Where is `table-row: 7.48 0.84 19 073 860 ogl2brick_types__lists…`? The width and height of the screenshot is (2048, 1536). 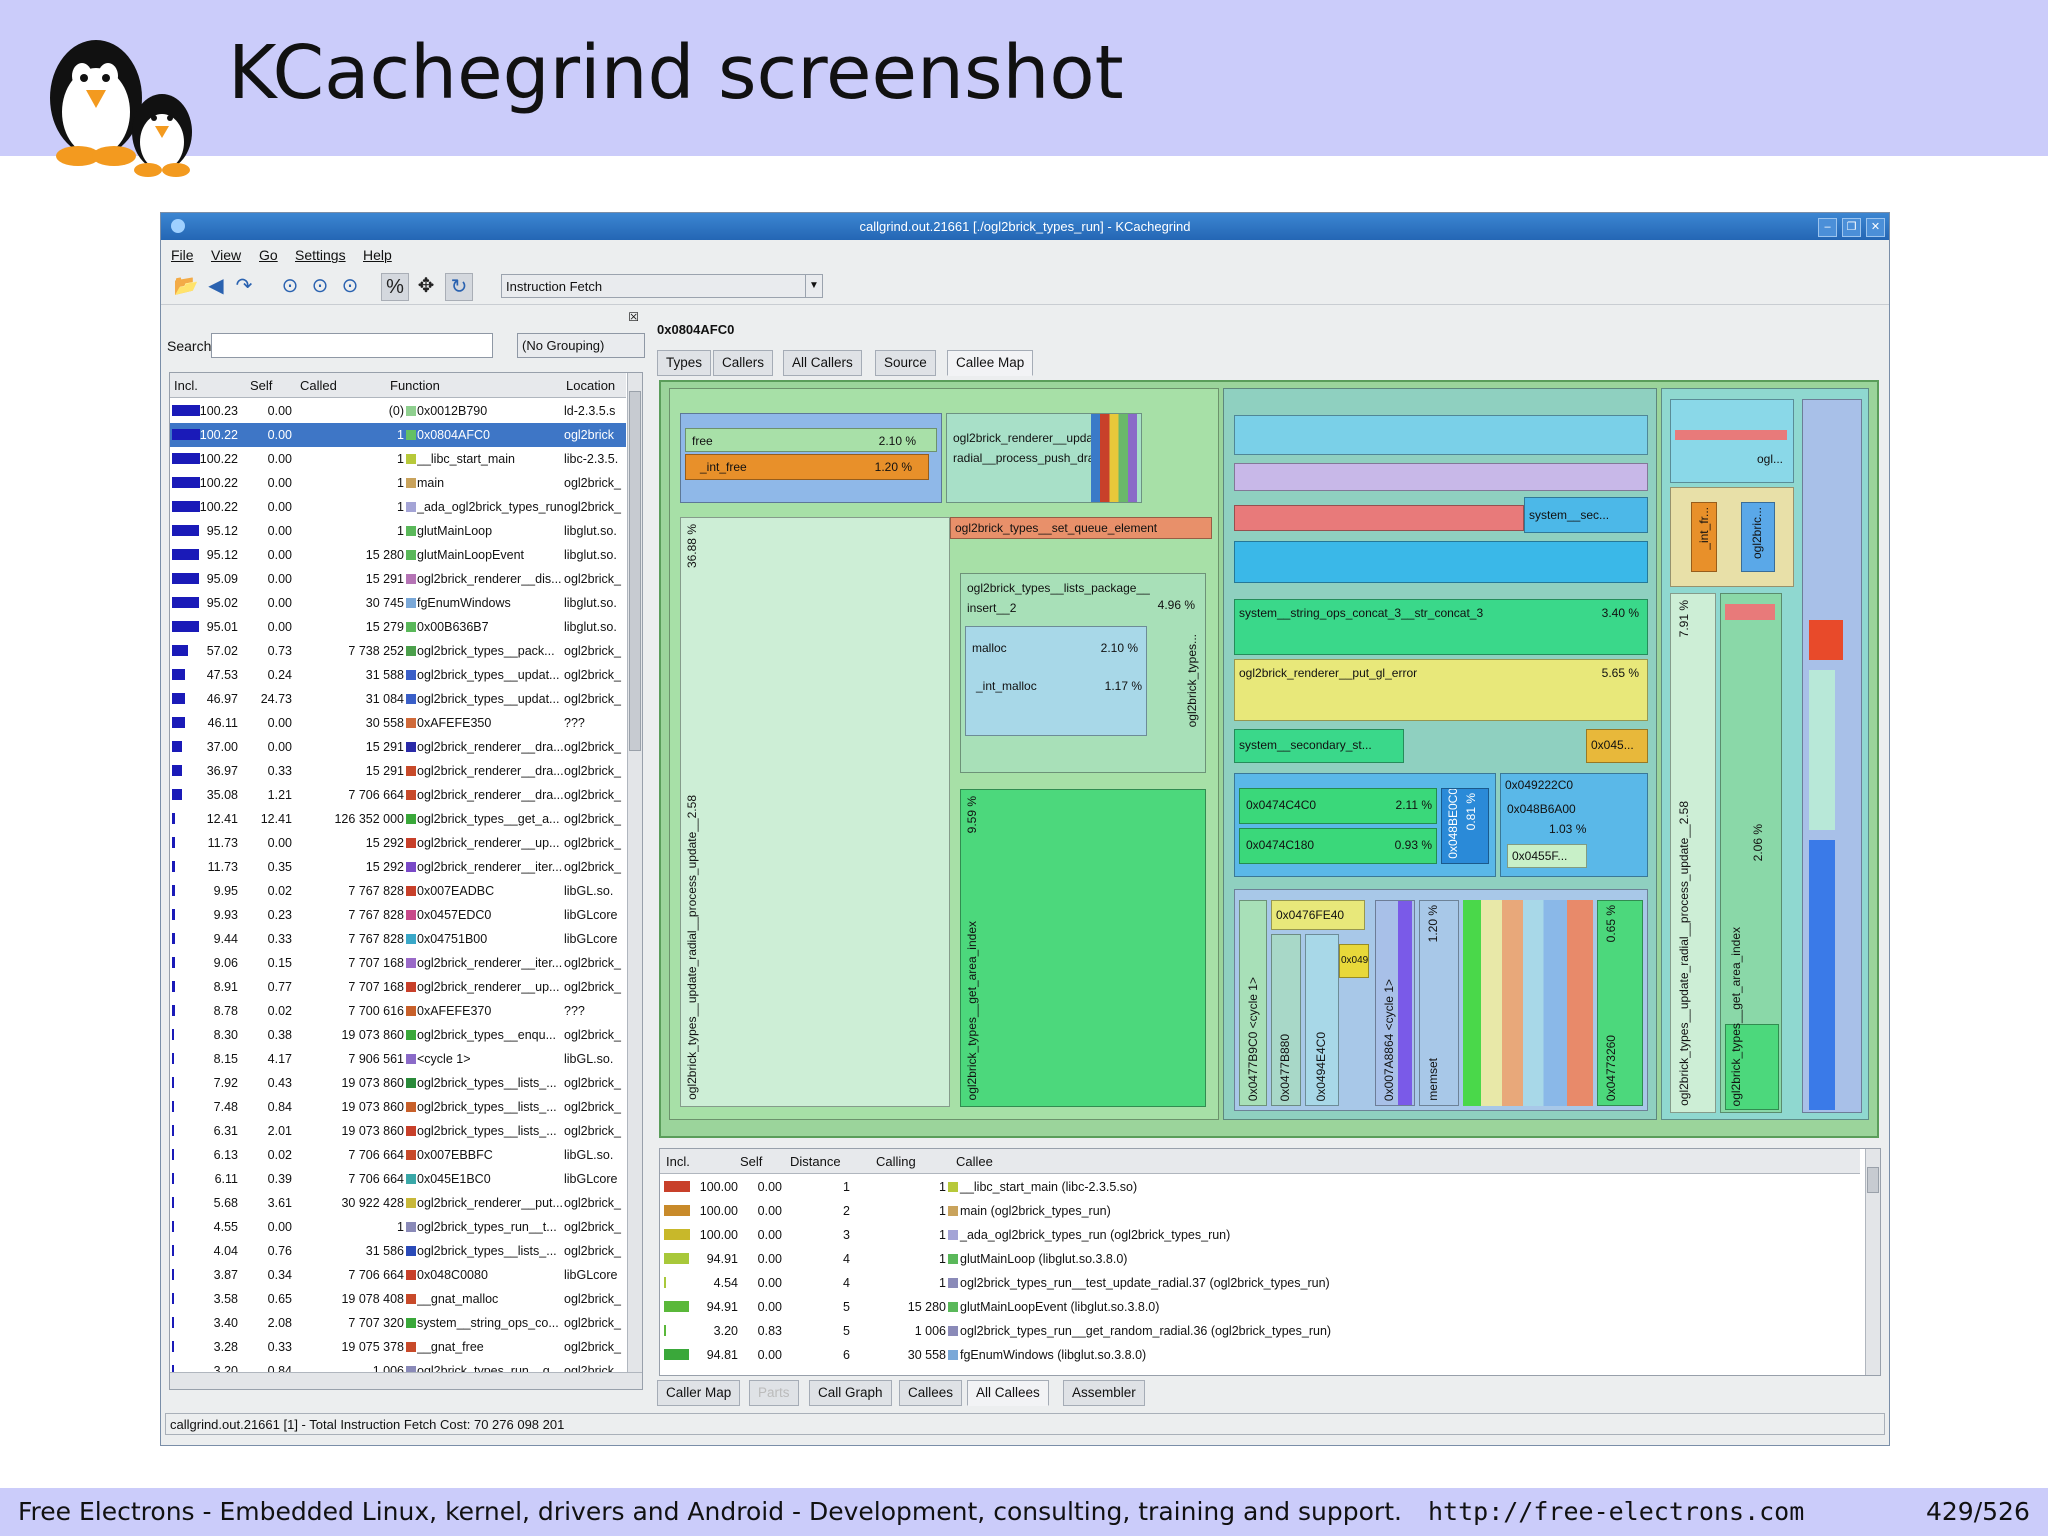 table-row: 7.48 0.84 19 073 860 ogl2brick_types__lists… is located at coordinates (398, 1107).